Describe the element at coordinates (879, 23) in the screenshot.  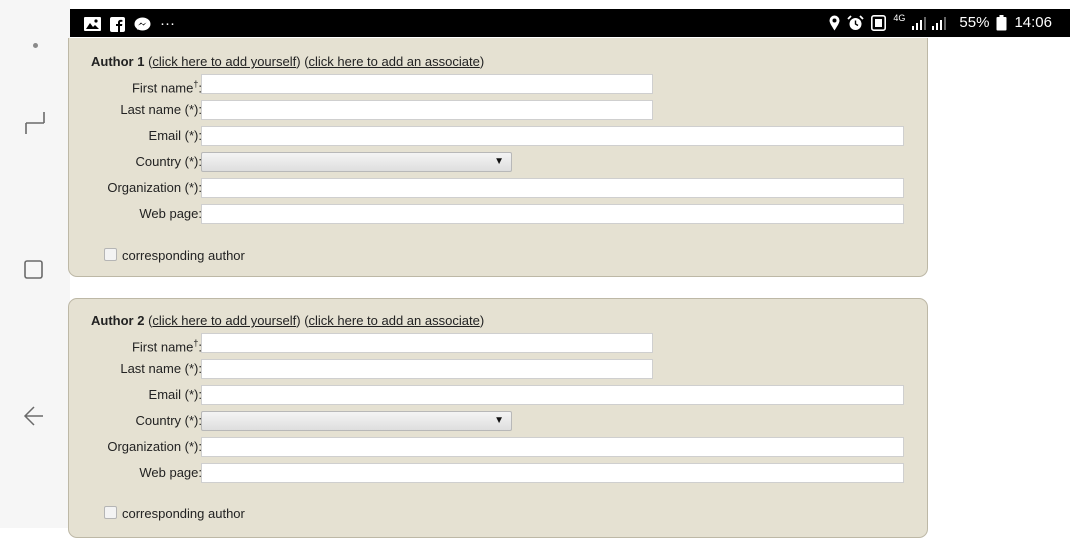
I see `nfc-icon` at that location.